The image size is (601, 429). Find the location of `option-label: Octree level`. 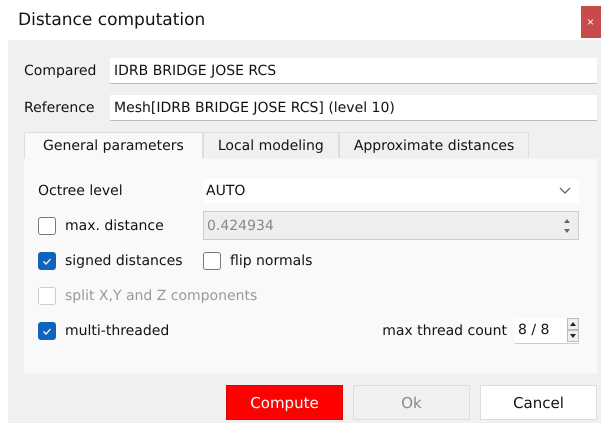

option-label: Octree level is located at coordinates (81, 190).